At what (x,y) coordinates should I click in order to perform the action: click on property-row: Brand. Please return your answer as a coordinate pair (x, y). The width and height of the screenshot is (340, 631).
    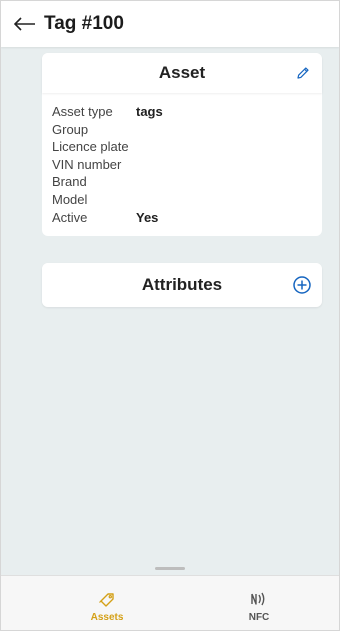
    Looking at the image, I should click on (182, 182).